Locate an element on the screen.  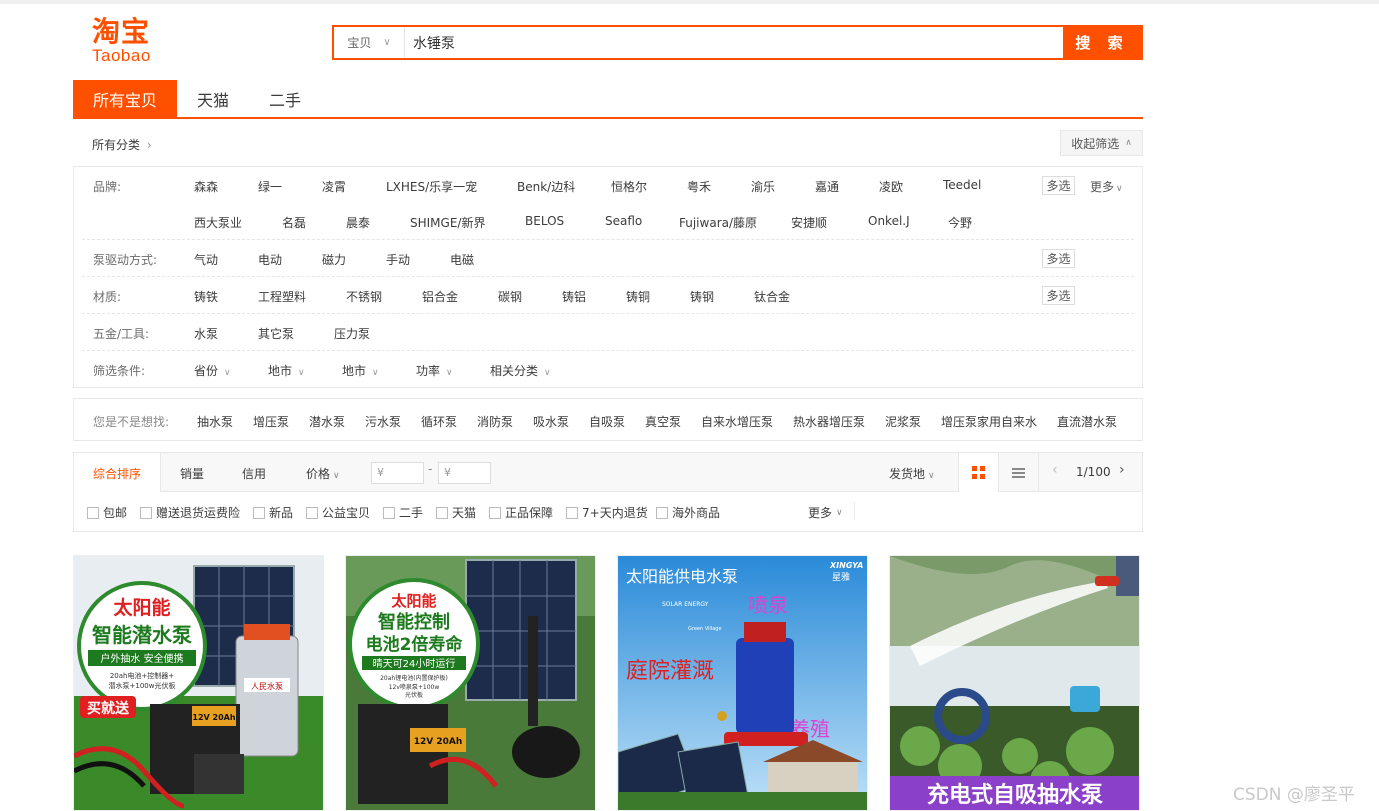
brand-item: LXHES/乐享一宠 is located at coordinates (431, 186).